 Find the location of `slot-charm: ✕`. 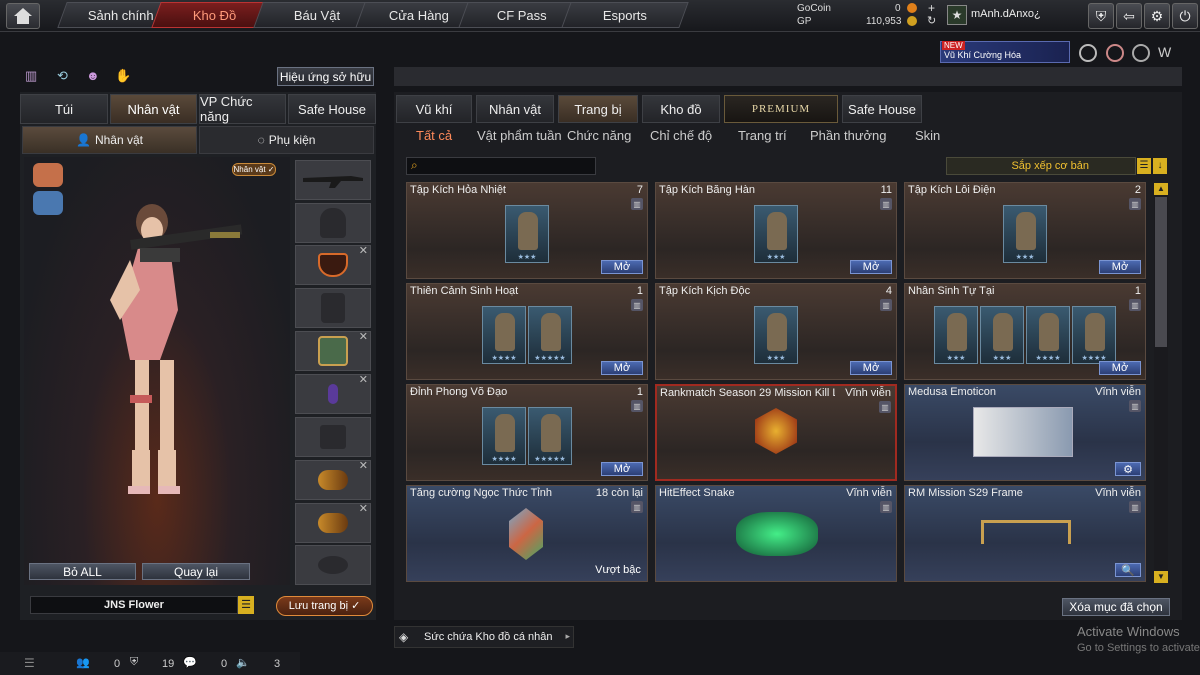

slot-charm: ✕ is located at coordinates (333, 394).